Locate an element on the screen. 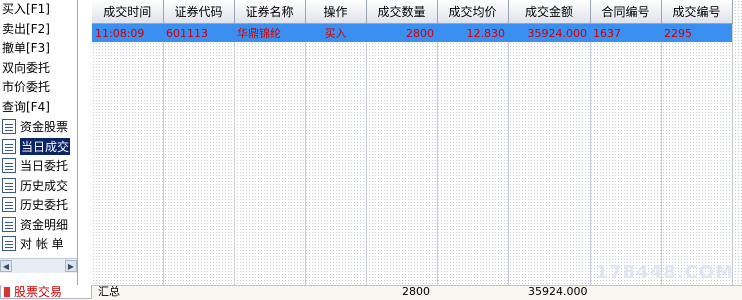  tab-stock-trading: 股票交易 is located at coordinates (46, 292).